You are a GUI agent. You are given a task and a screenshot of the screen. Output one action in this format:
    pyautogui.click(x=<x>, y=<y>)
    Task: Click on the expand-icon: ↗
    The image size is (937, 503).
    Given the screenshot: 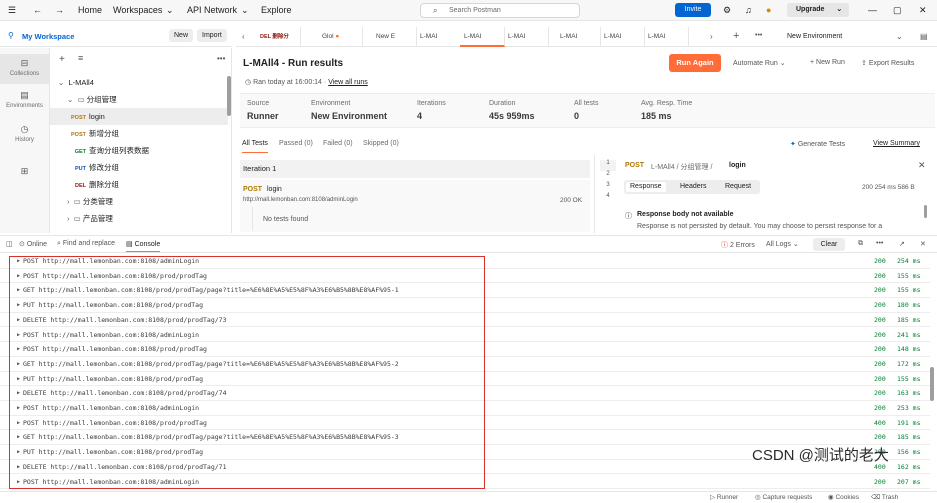 What is the action you would take?
    pyautogui.click(x=902, y=244)
    